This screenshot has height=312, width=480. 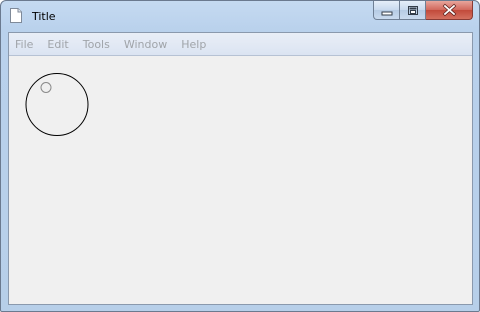 I want to click on large-circle, so click(x=57, y=104).